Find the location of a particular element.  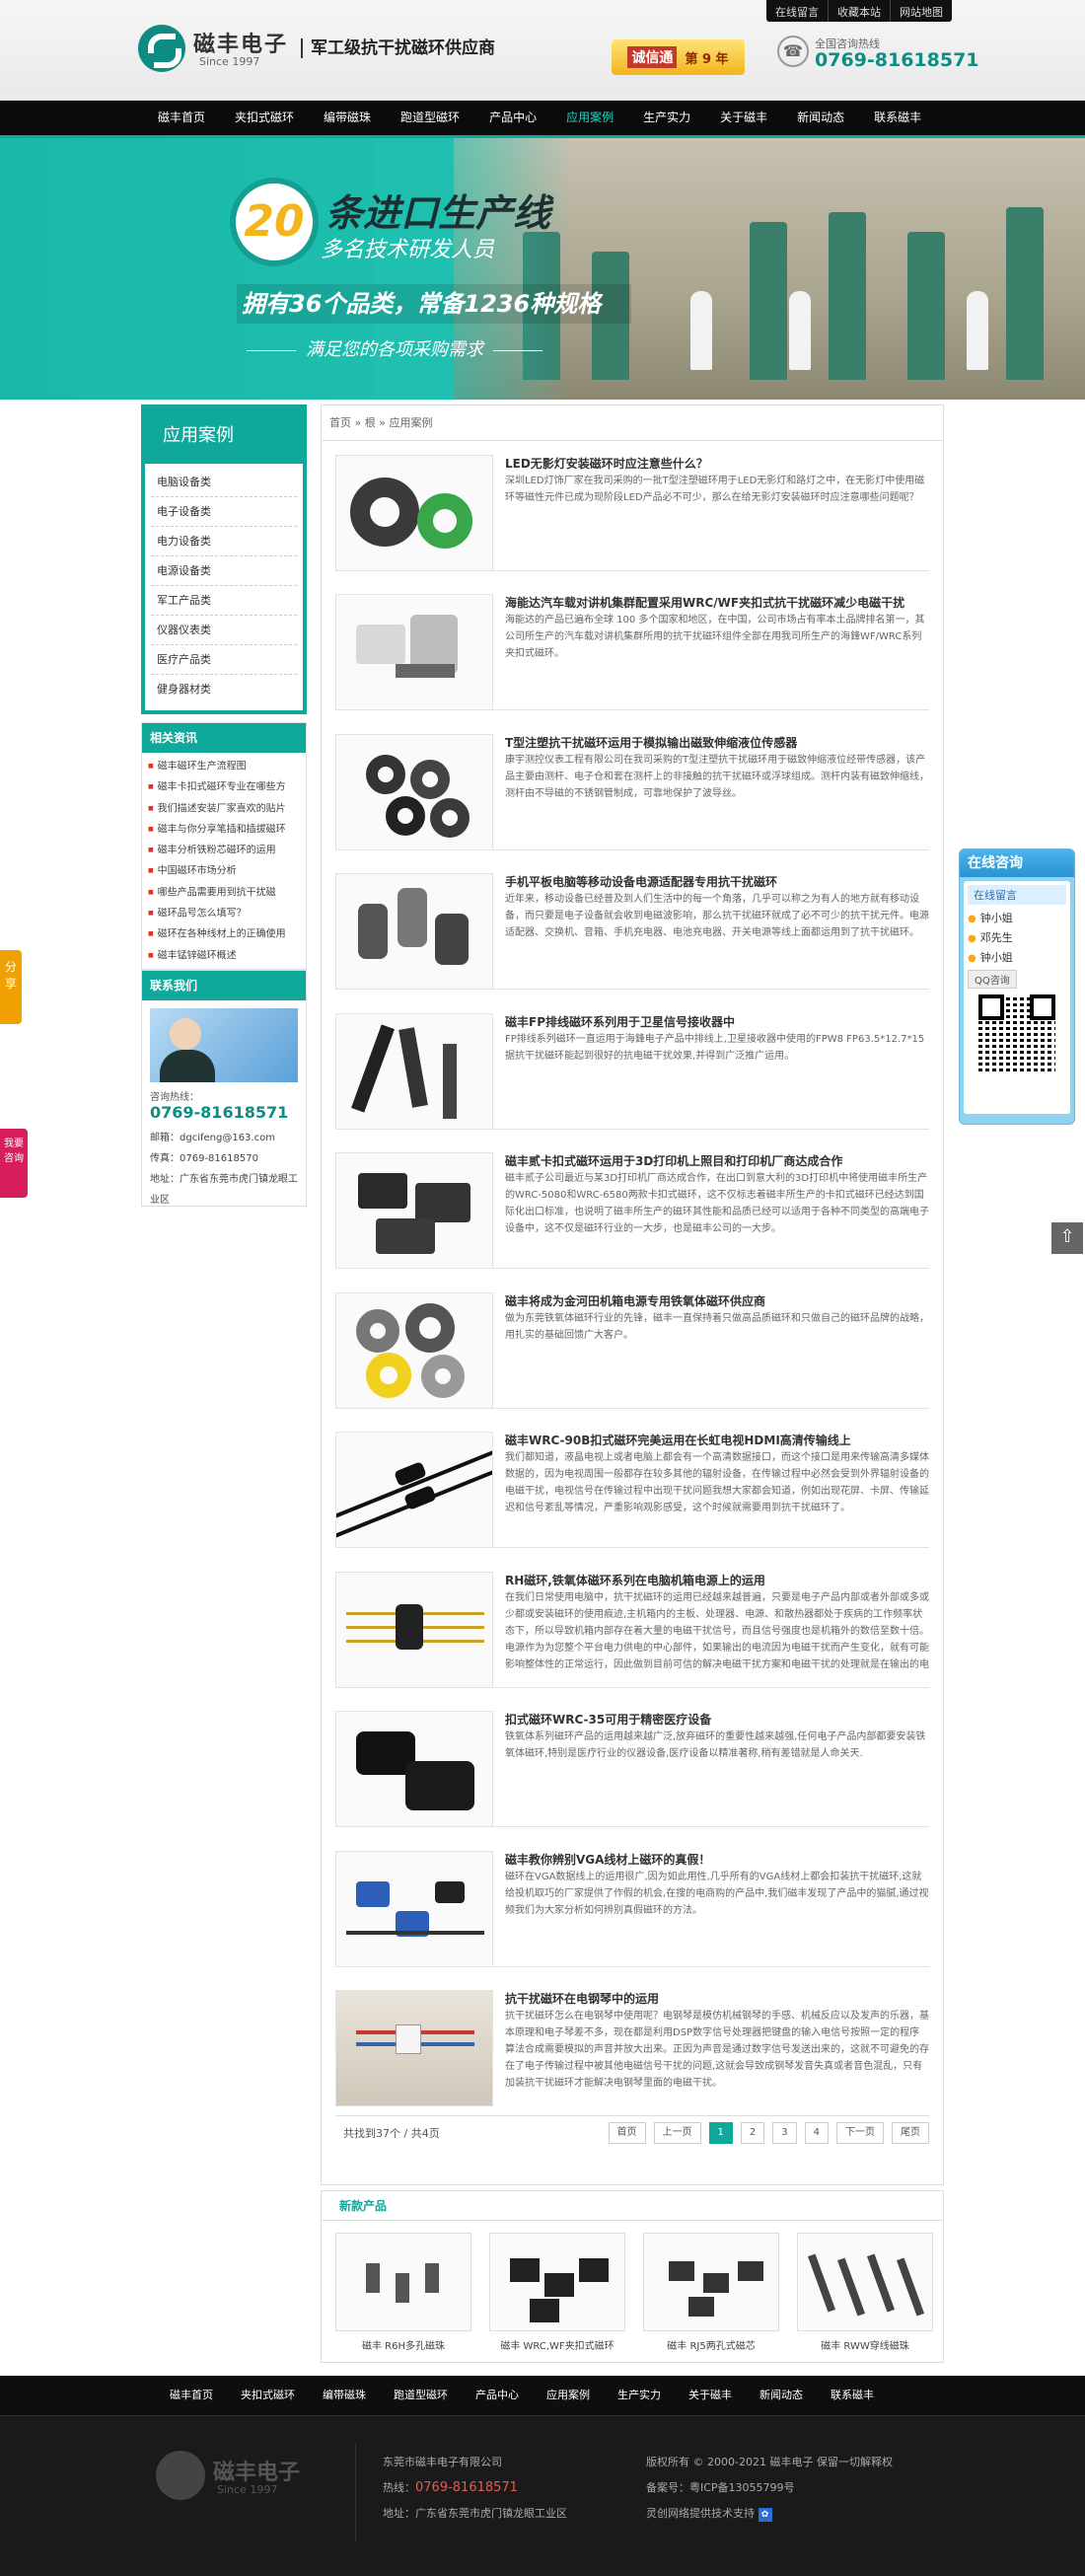

nav-item-cases: 应用案例 is located at coordinates (589, 118).